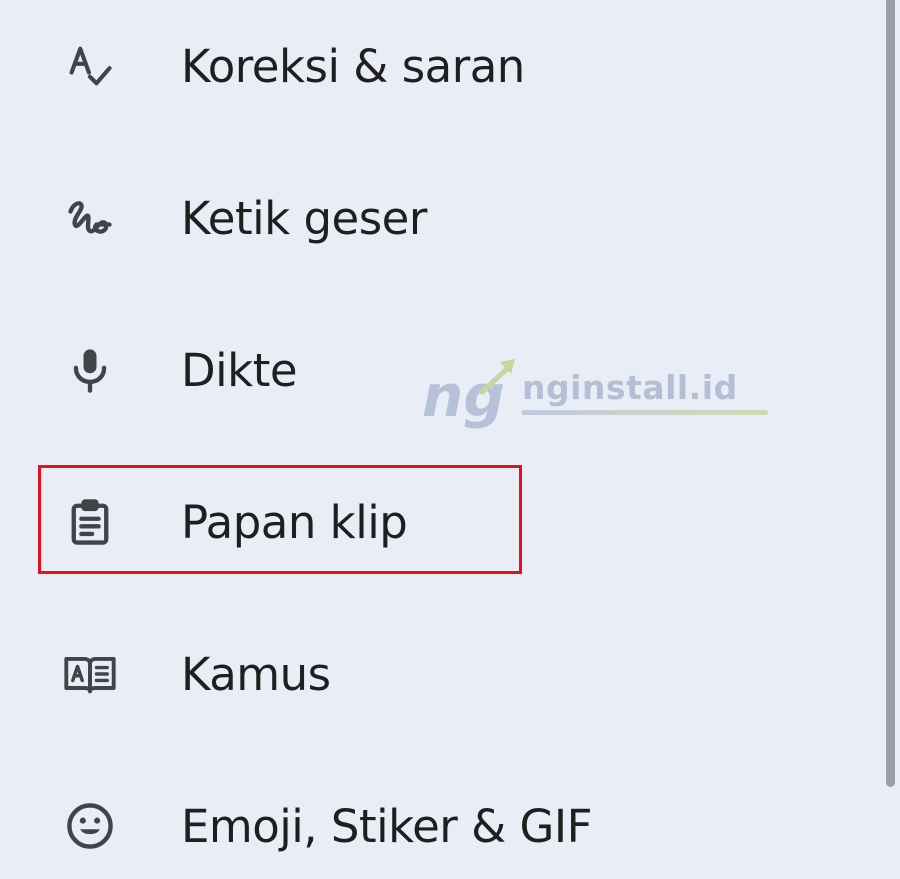  Describe the element at coordinates (90, 218) in the screenshot. I see `gesture-icon` at that location.